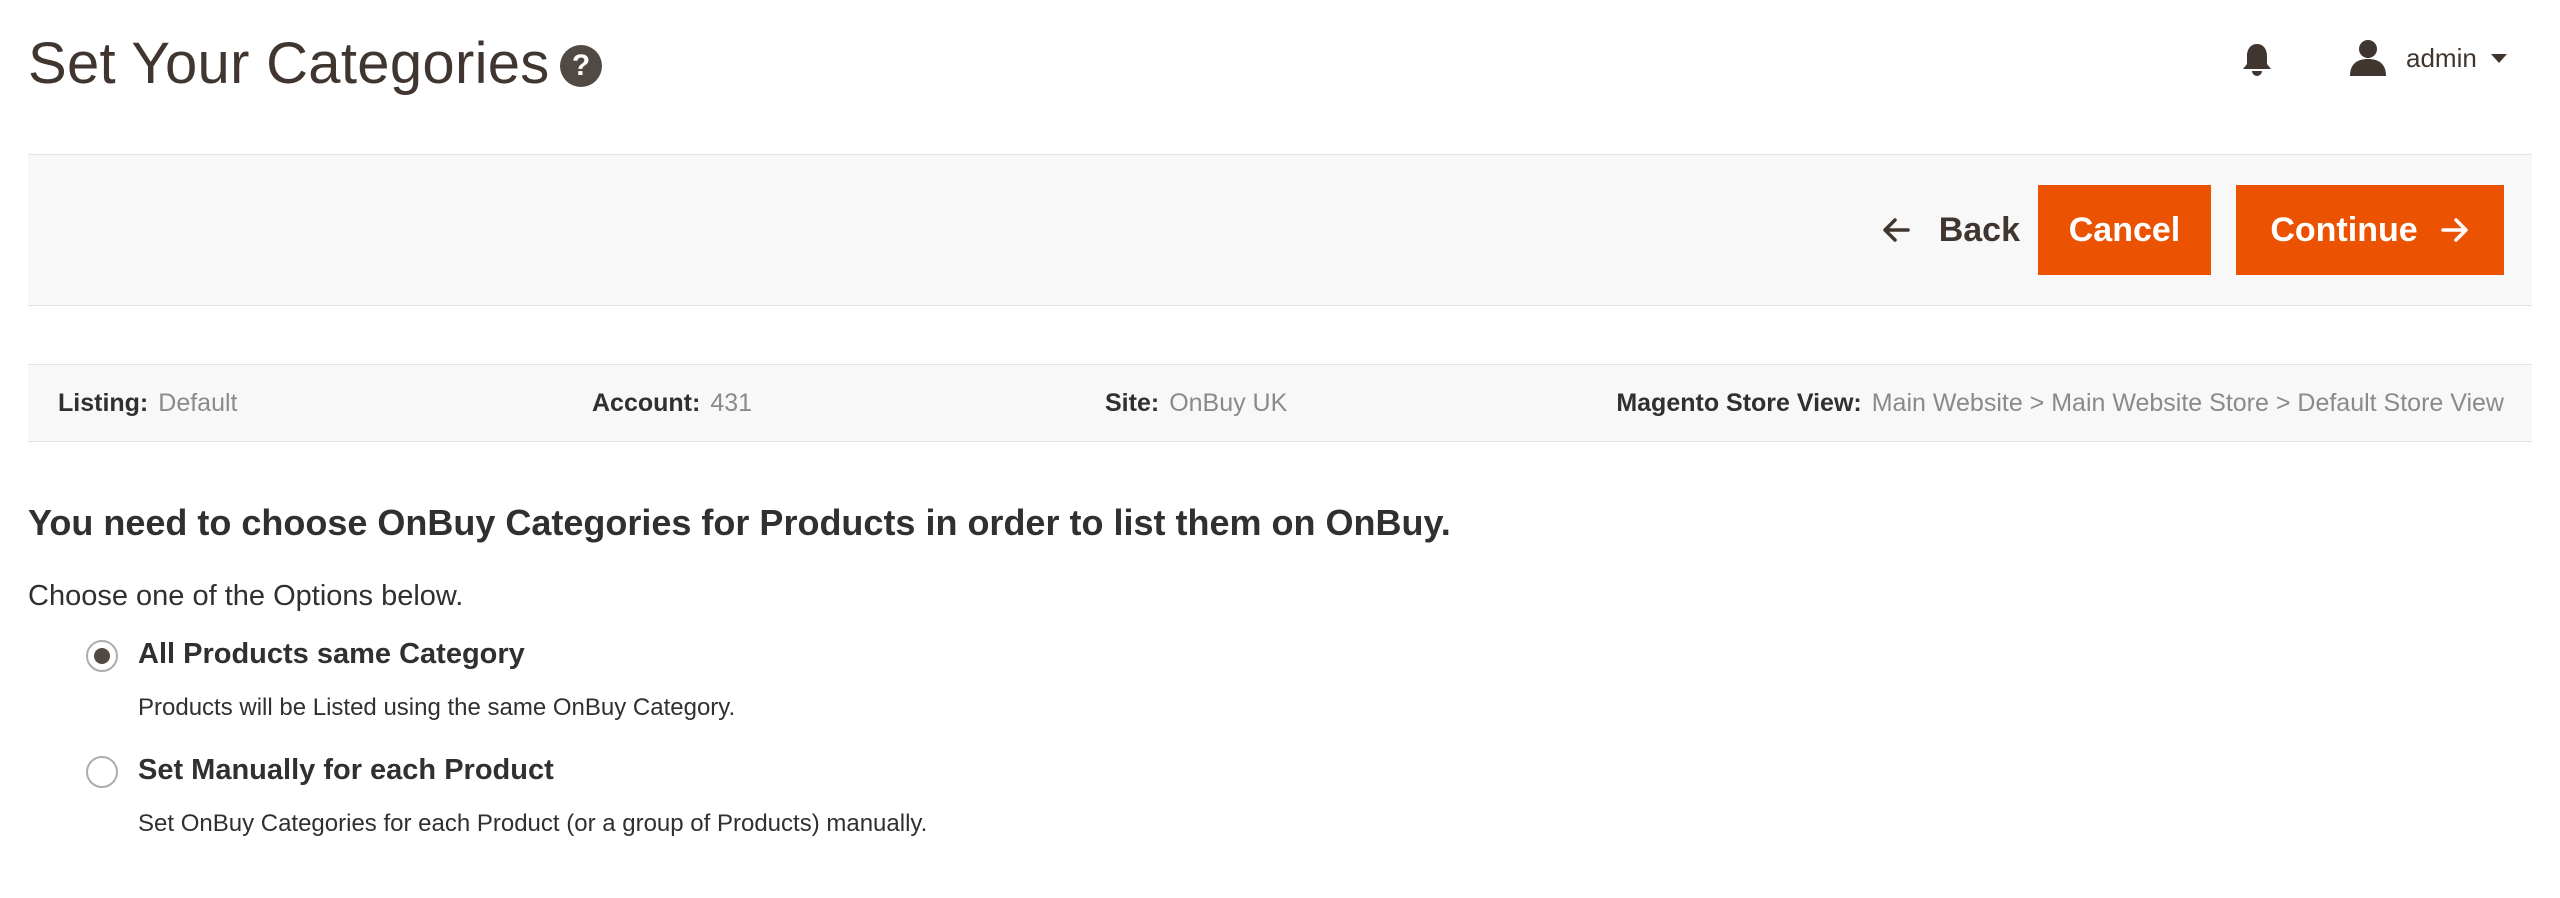 The height and width of the screenshot is (898, 2560). I want to click on radio-all-products-same-category, so click(102, 656).